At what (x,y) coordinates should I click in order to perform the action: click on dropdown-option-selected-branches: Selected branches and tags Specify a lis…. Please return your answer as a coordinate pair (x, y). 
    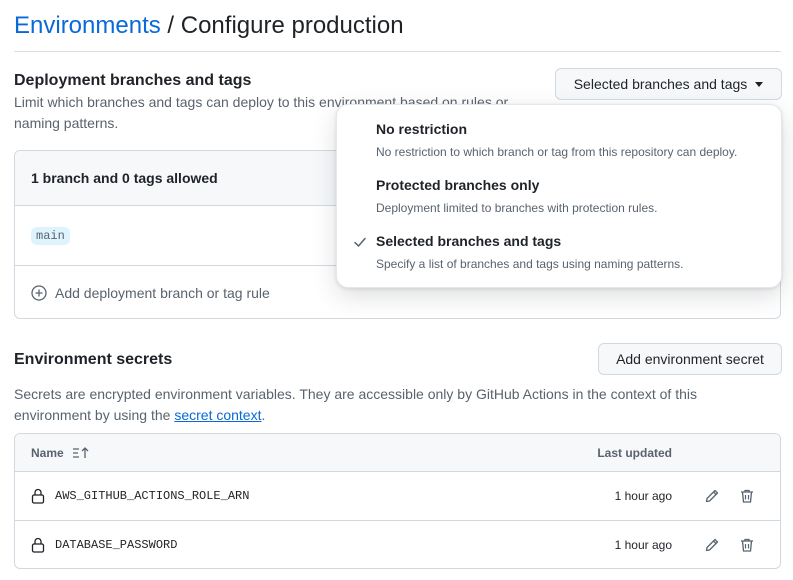
    Looking at the image, I should click on (559, 245).